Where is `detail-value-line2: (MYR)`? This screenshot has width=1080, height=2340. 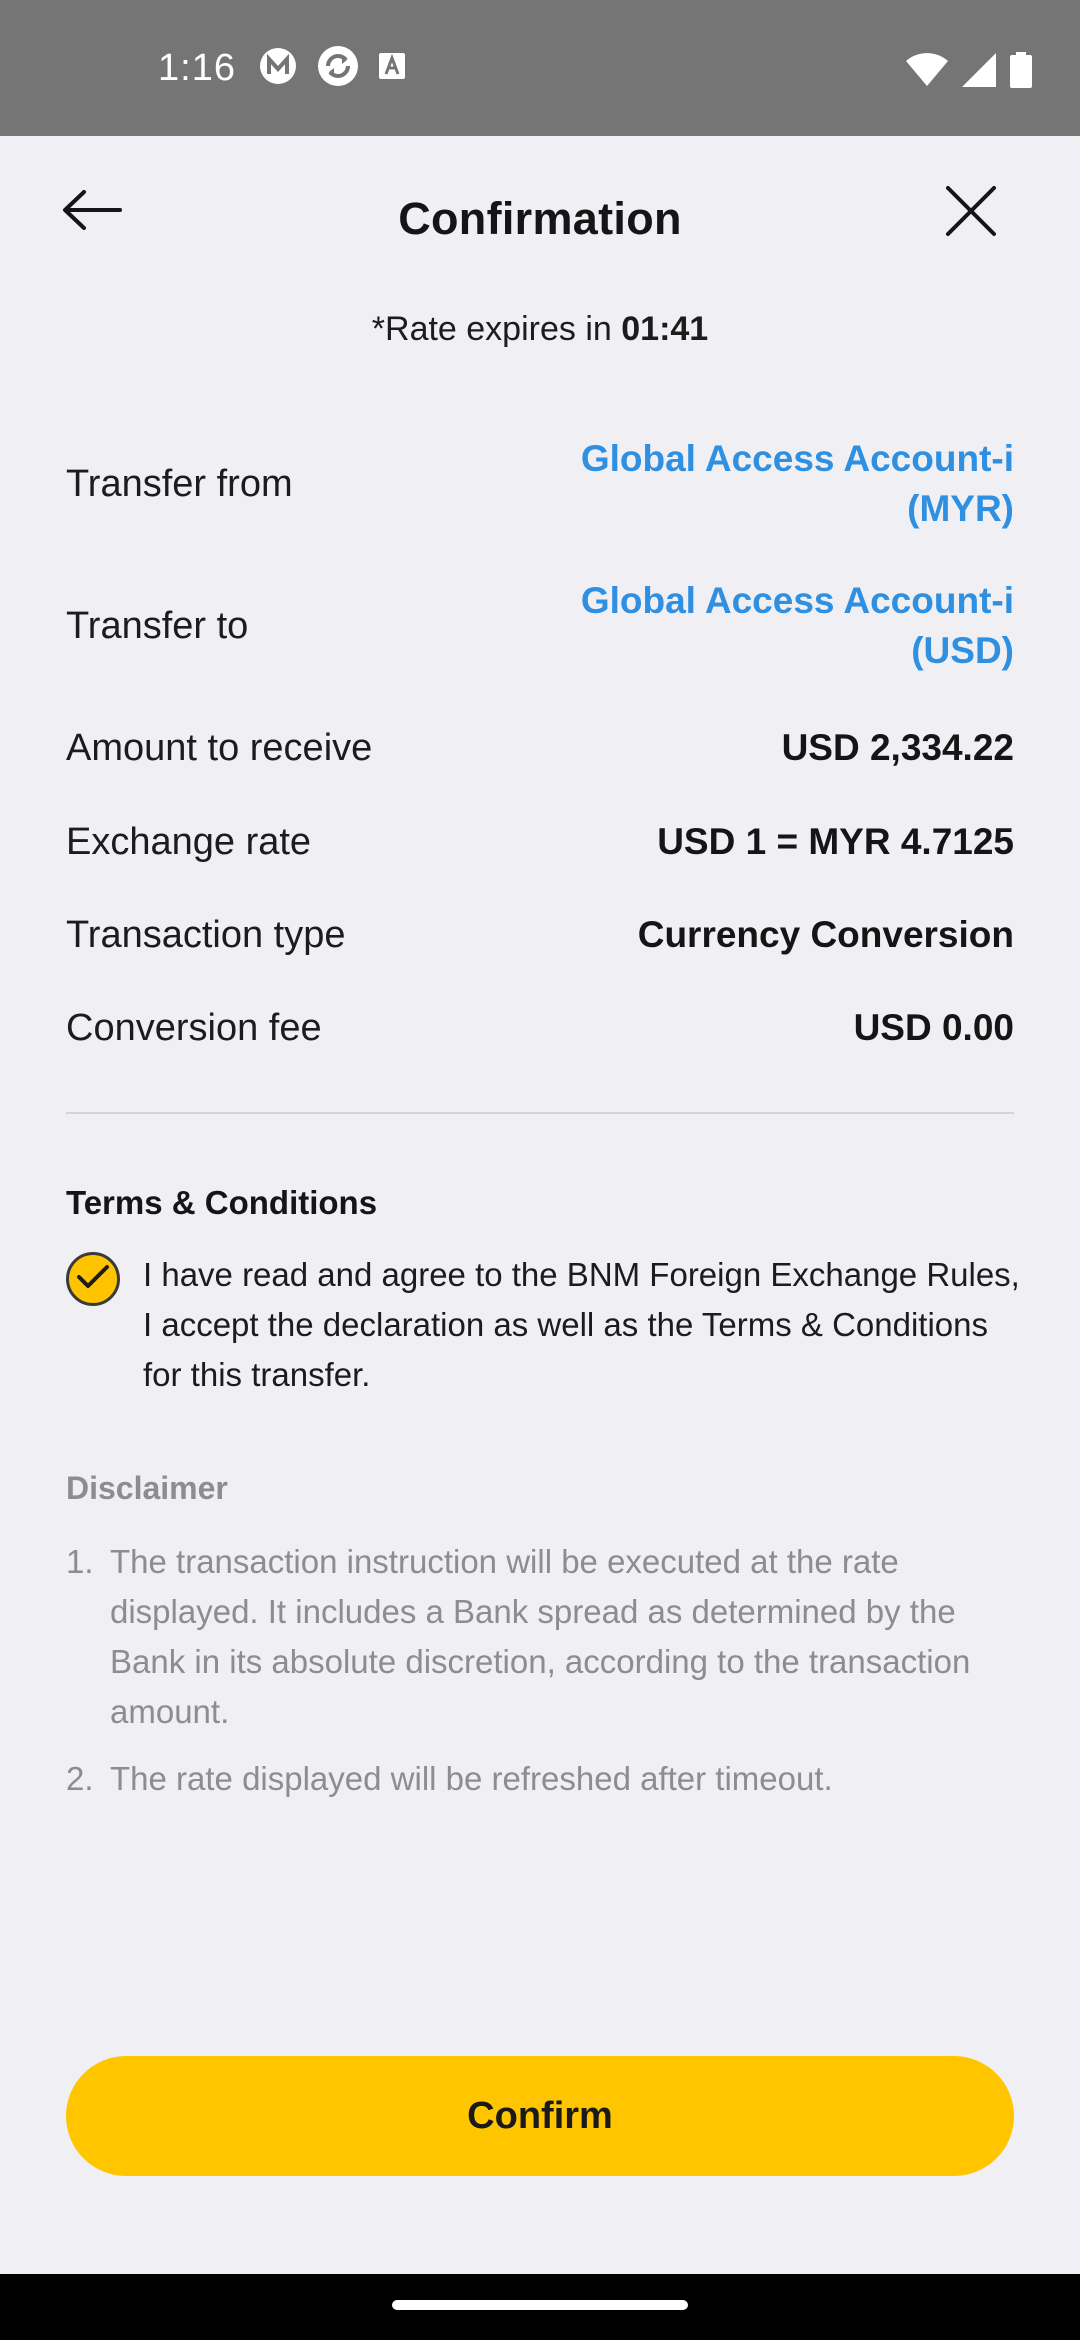
detail-value-line2: (MYR) is located at coordinates (960, 508).